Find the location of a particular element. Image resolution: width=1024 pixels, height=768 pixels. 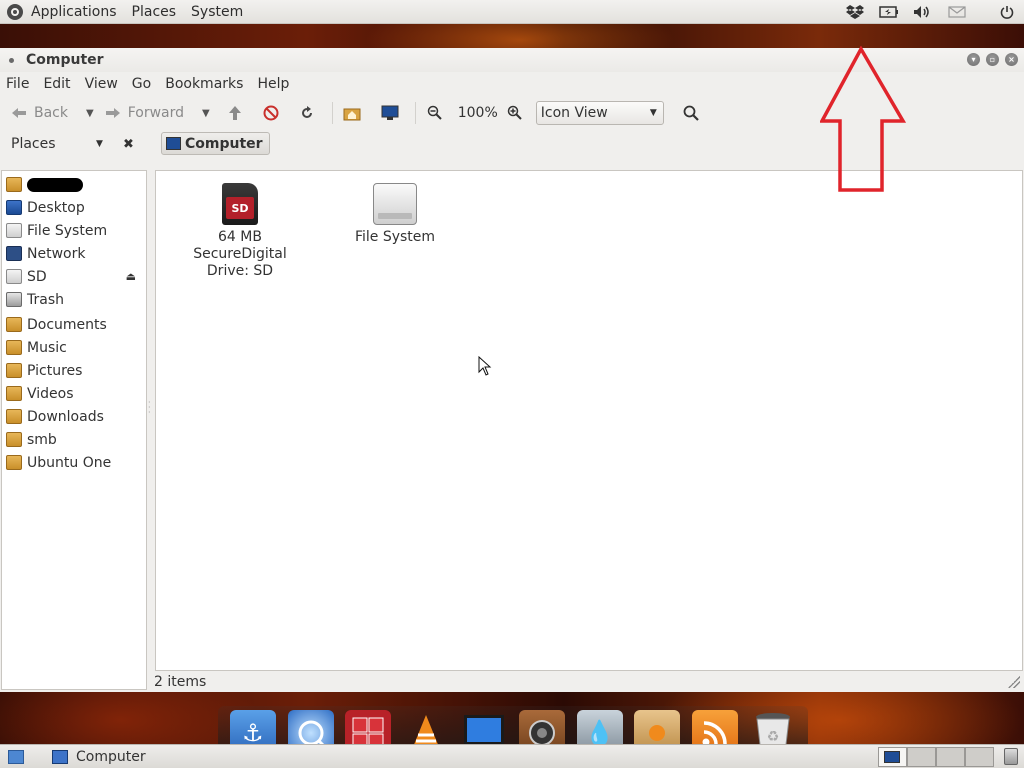

trash-icon is located at coordinates (14, 299).